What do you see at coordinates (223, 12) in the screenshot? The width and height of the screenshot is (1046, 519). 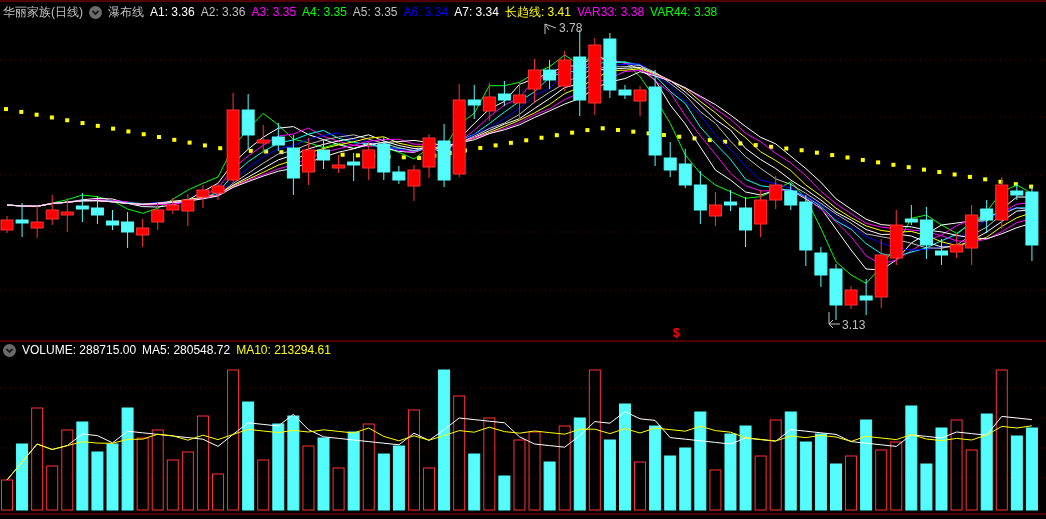 I see `indicator-value: A2: 3.36` at bounding box center [223, 12].